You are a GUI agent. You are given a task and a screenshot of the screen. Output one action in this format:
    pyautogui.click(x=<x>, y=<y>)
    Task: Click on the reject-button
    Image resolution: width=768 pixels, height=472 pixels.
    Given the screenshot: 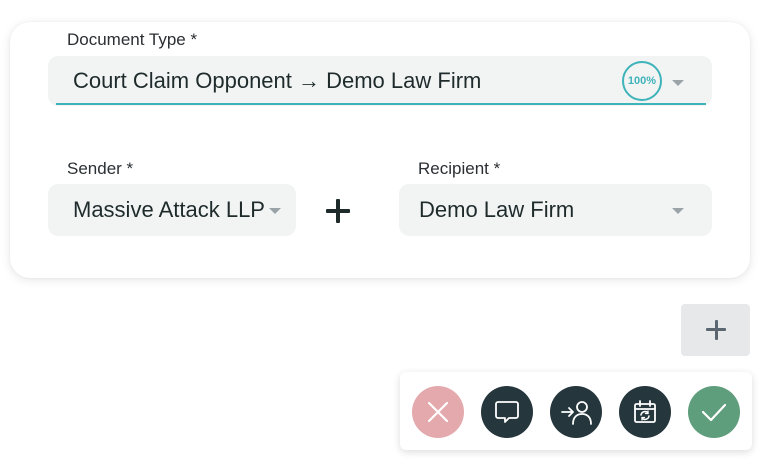 What is the action you would take?
    pyautogui.click(x=438, y=412)
    